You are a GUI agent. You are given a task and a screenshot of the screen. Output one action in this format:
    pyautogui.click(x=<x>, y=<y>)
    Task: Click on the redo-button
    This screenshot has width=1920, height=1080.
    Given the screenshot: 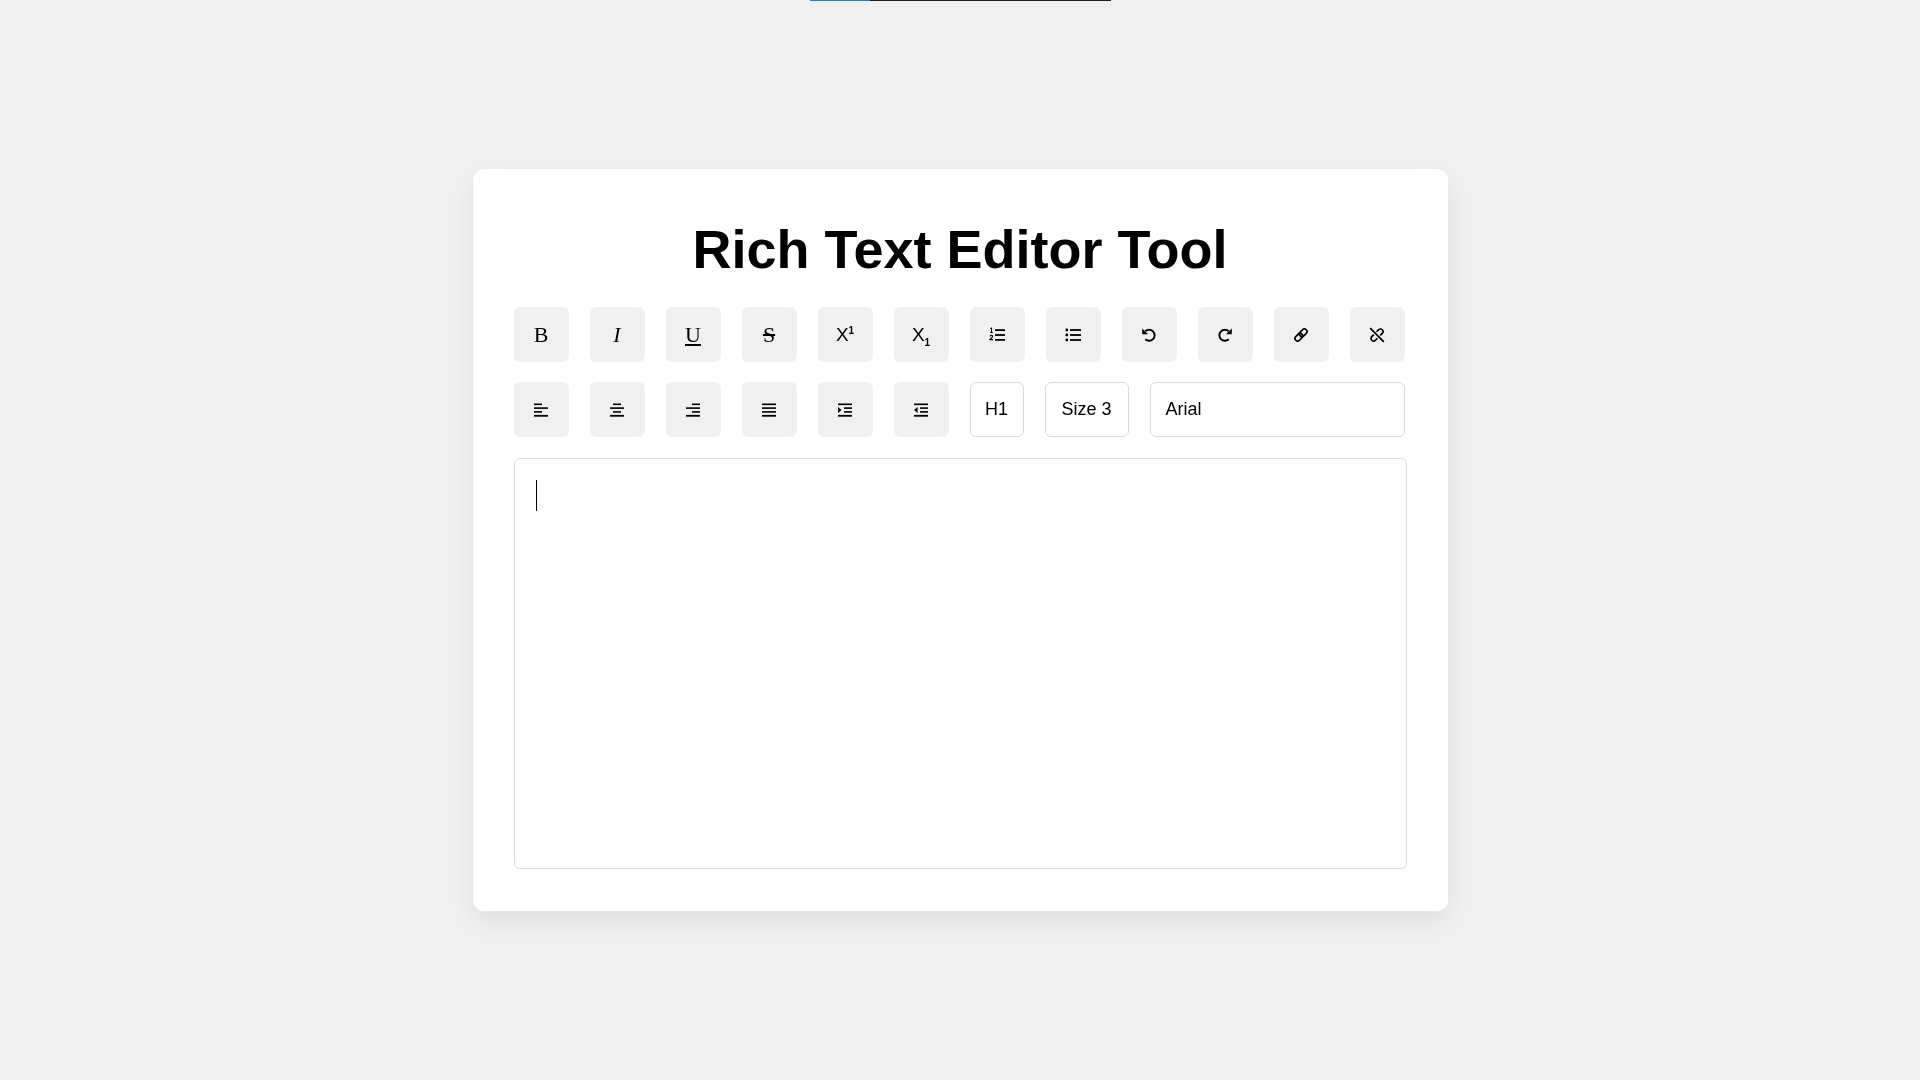 What is the action you would take?
    pyautogui.click(x=1225, y=334)
    